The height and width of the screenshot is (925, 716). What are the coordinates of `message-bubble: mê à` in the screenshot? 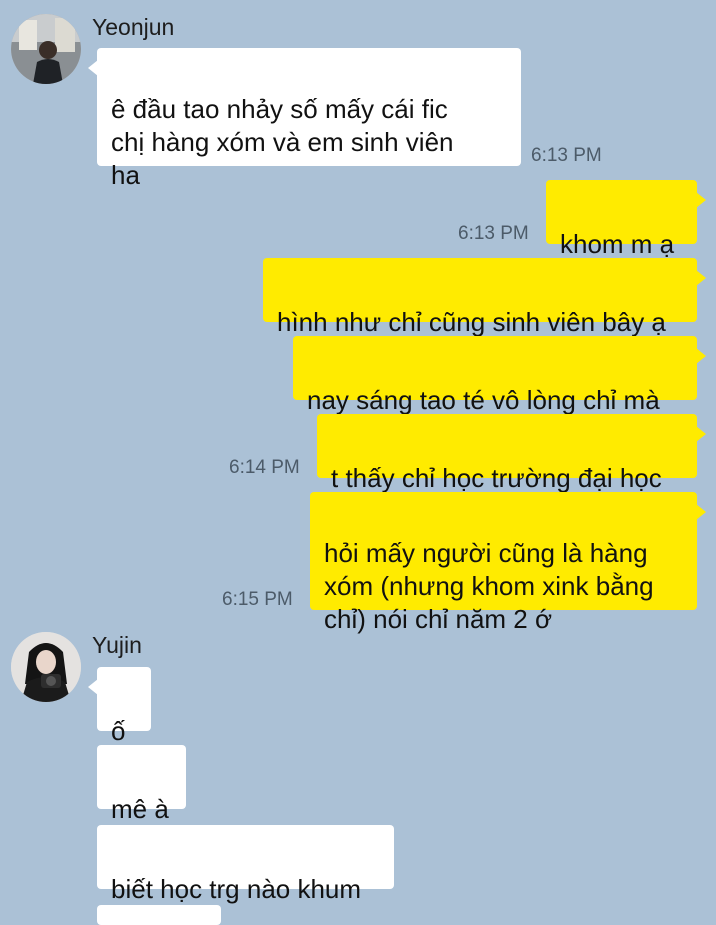 It's located at (141, 784).